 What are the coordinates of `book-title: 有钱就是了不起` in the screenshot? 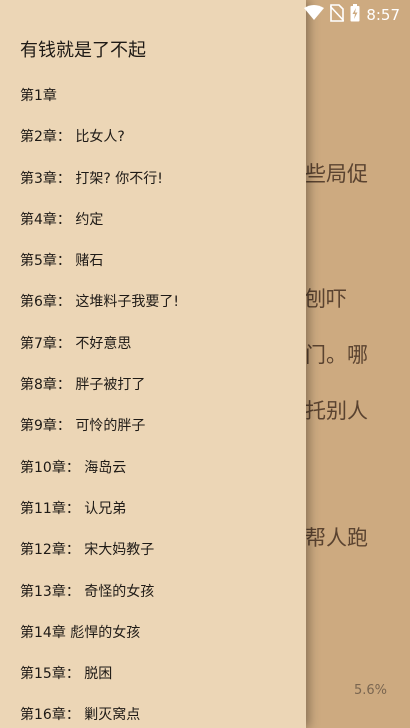 It's located at (83, 50).